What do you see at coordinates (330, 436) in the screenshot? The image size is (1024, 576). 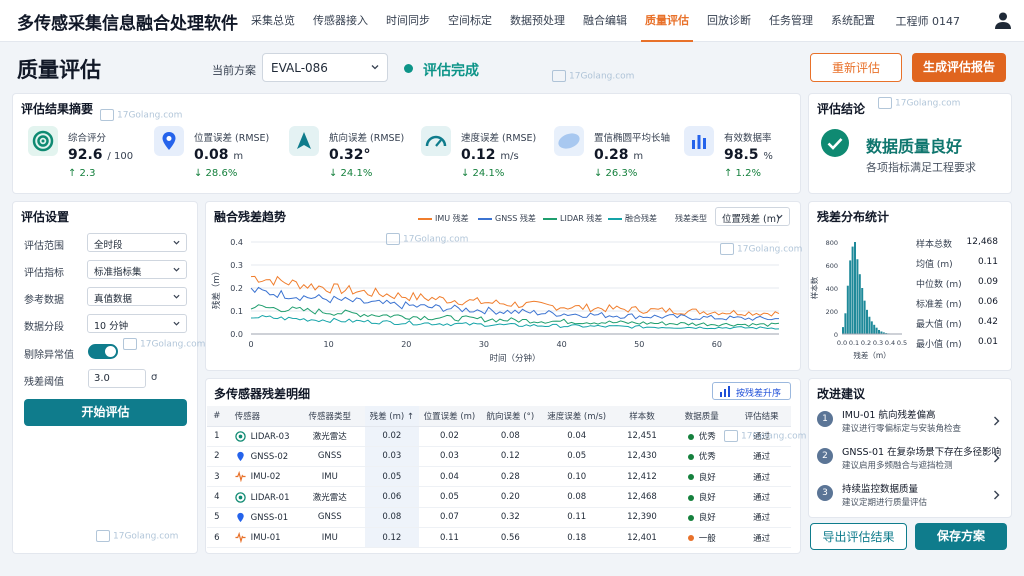 I see `sensor-type: 激光雷达` at bounding box center [330, 436].